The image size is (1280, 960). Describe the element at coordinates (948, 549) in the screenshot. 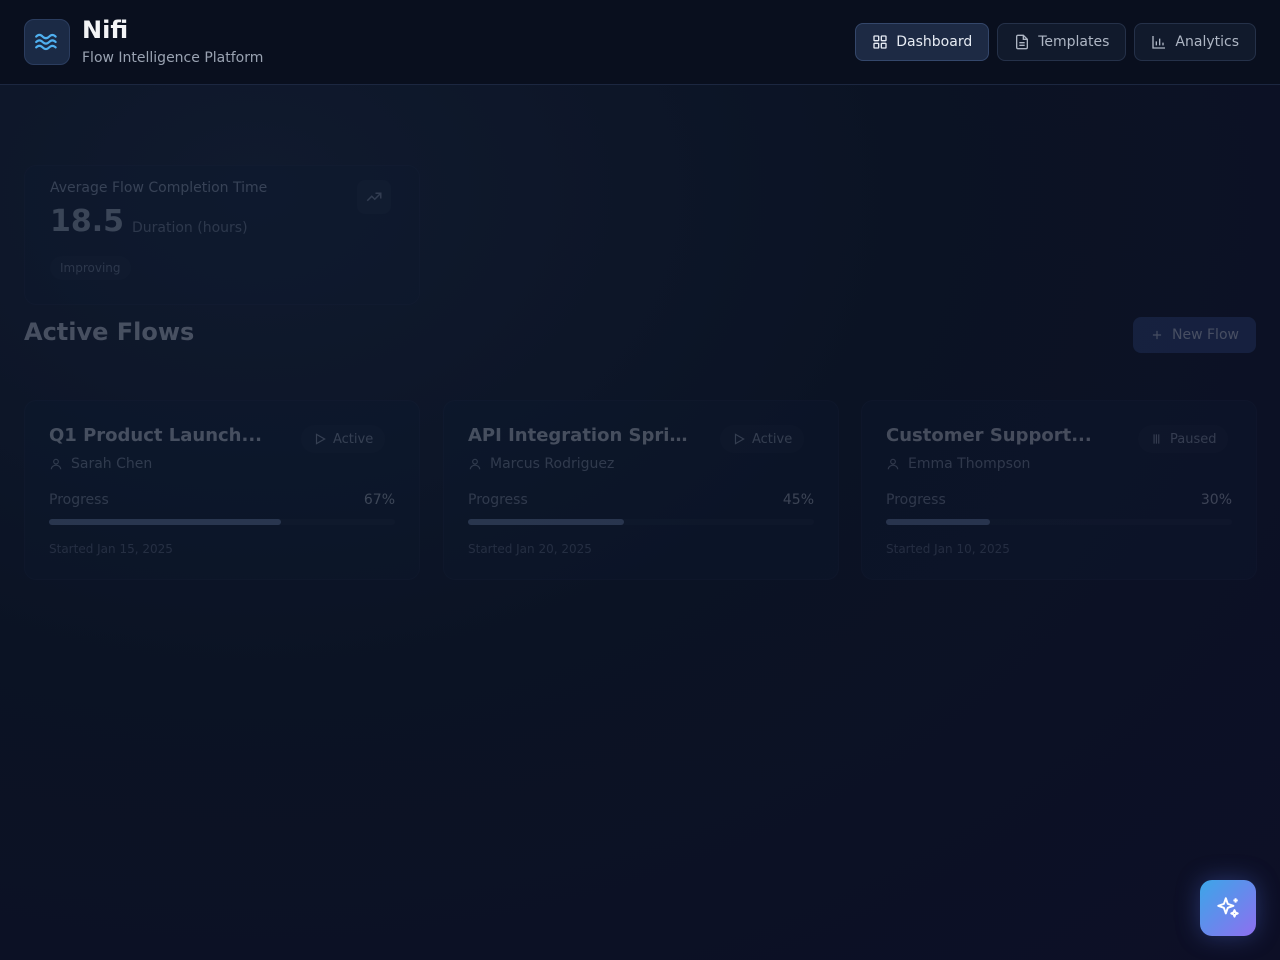

I see `flow-started: Started Jan 10, 2025` at that location.